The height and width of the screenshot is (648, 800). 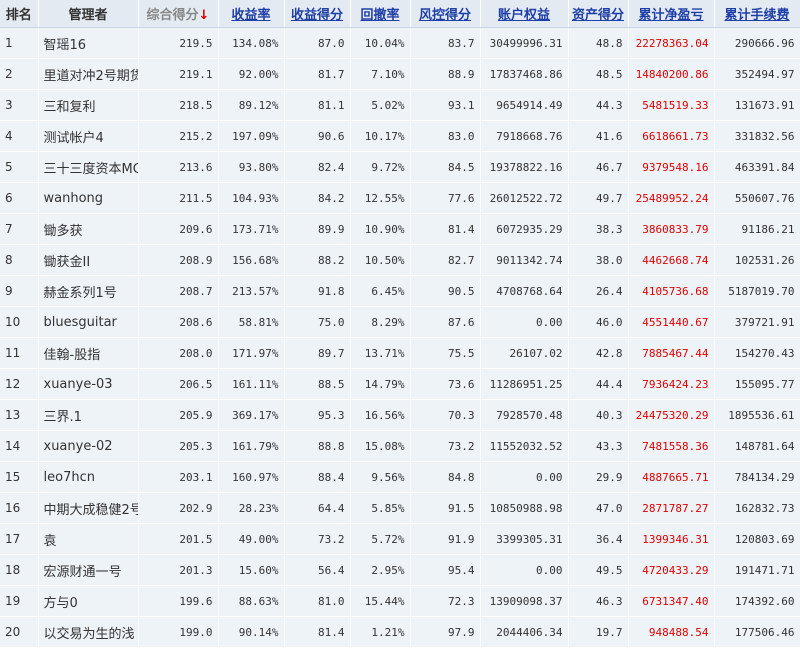 I want to click on manager-cell: wanhong, so click(x=88, y=198).